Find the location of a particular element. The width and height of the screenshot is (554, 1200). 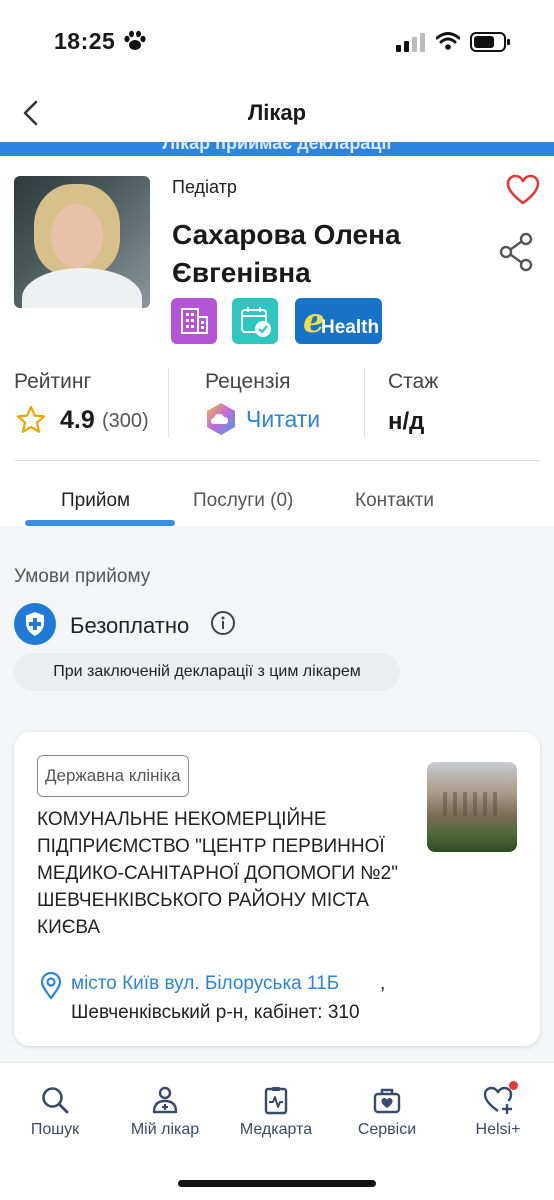

bottom-nav-label: Сервіси is located at coordinates (387, 1129).